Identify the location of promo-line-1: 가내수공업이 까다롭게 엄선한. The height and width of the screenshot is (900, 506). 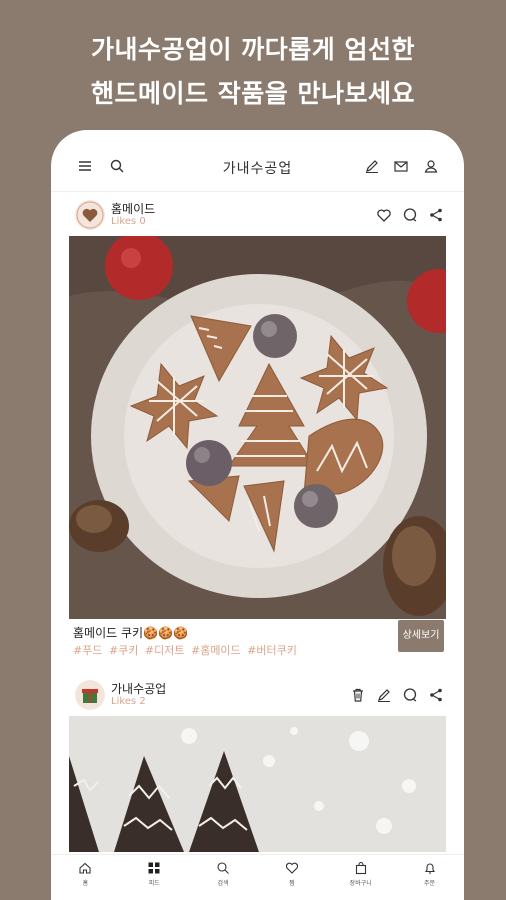
(253, 49).